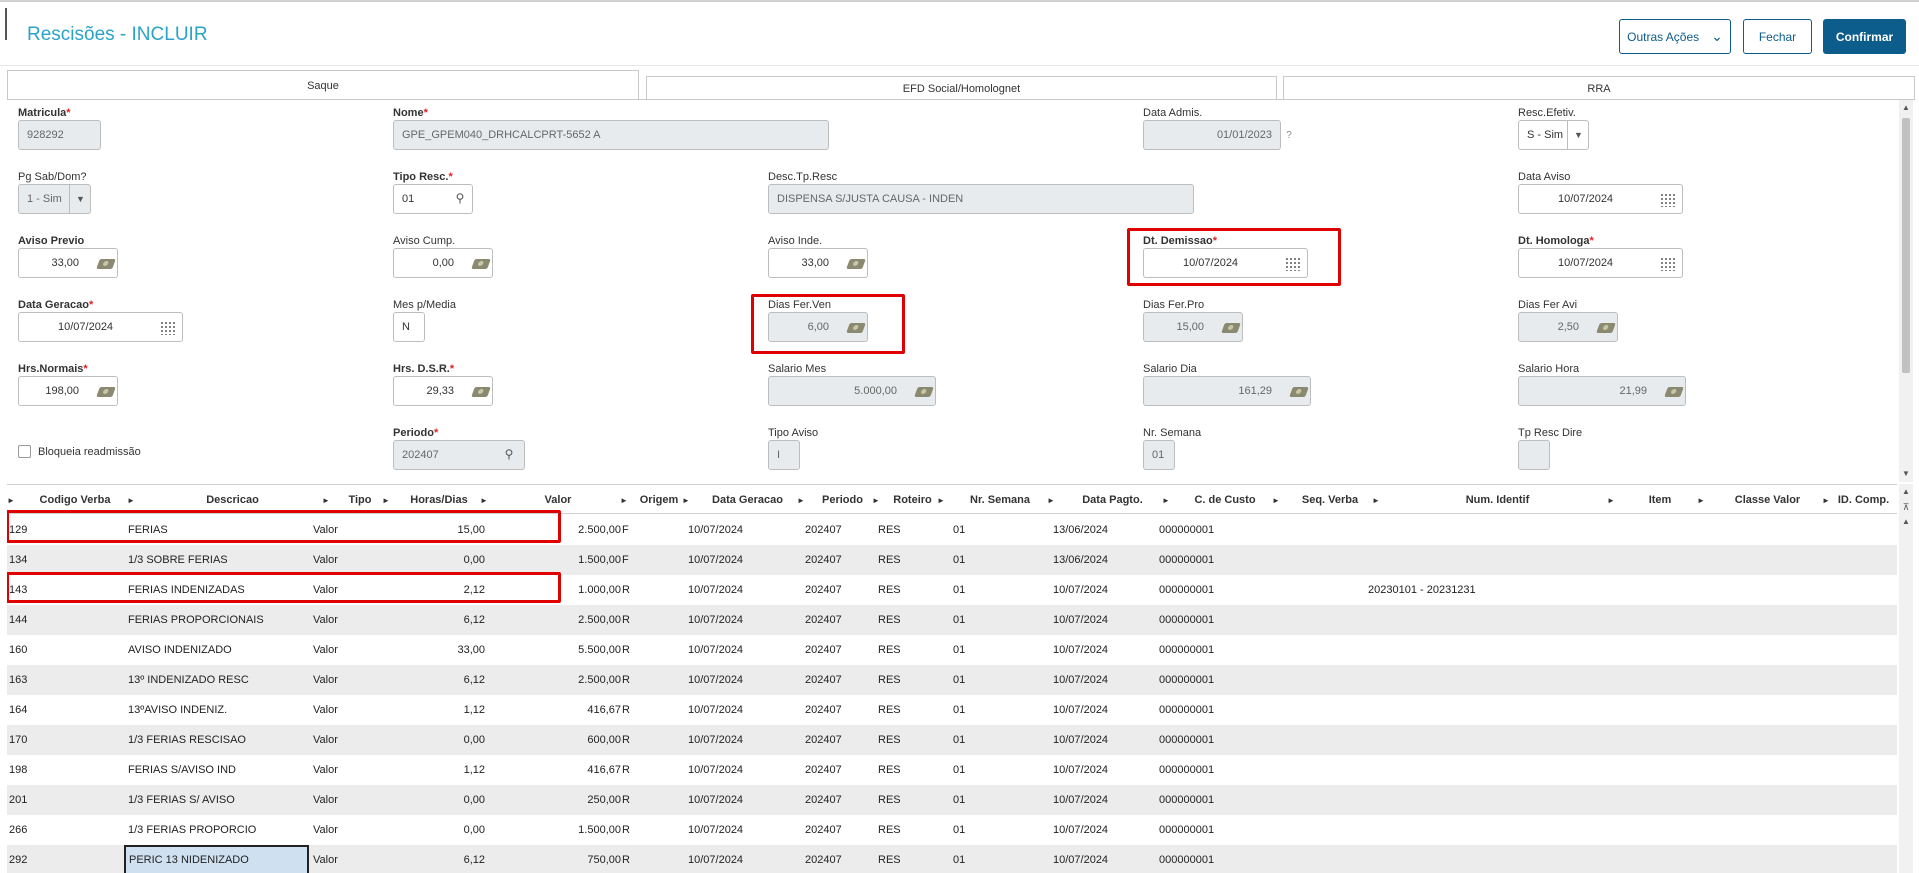  What do you see at coordinates (228, 500) in the screenshot?
I see `column-header-descricao: ► Descricao` at bounding box center [228, 500].